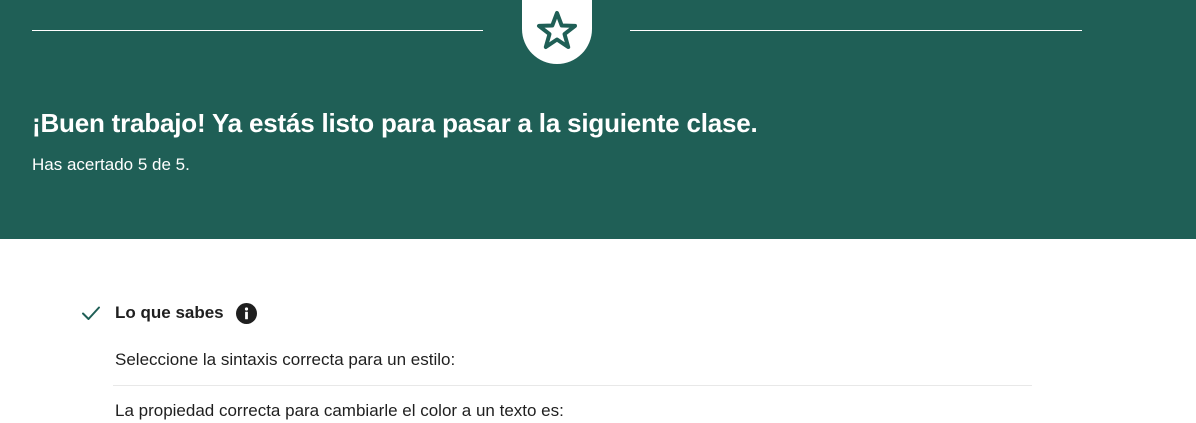  I want to click on achievement-badge, so click(557, 32).